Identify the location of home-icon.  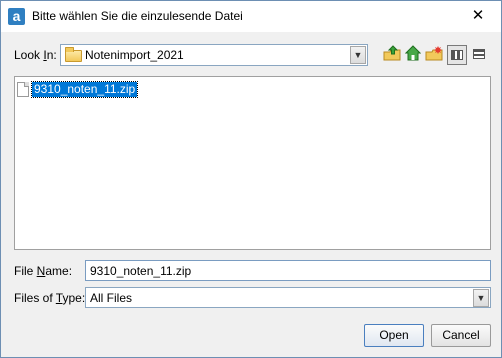
(413, 53).